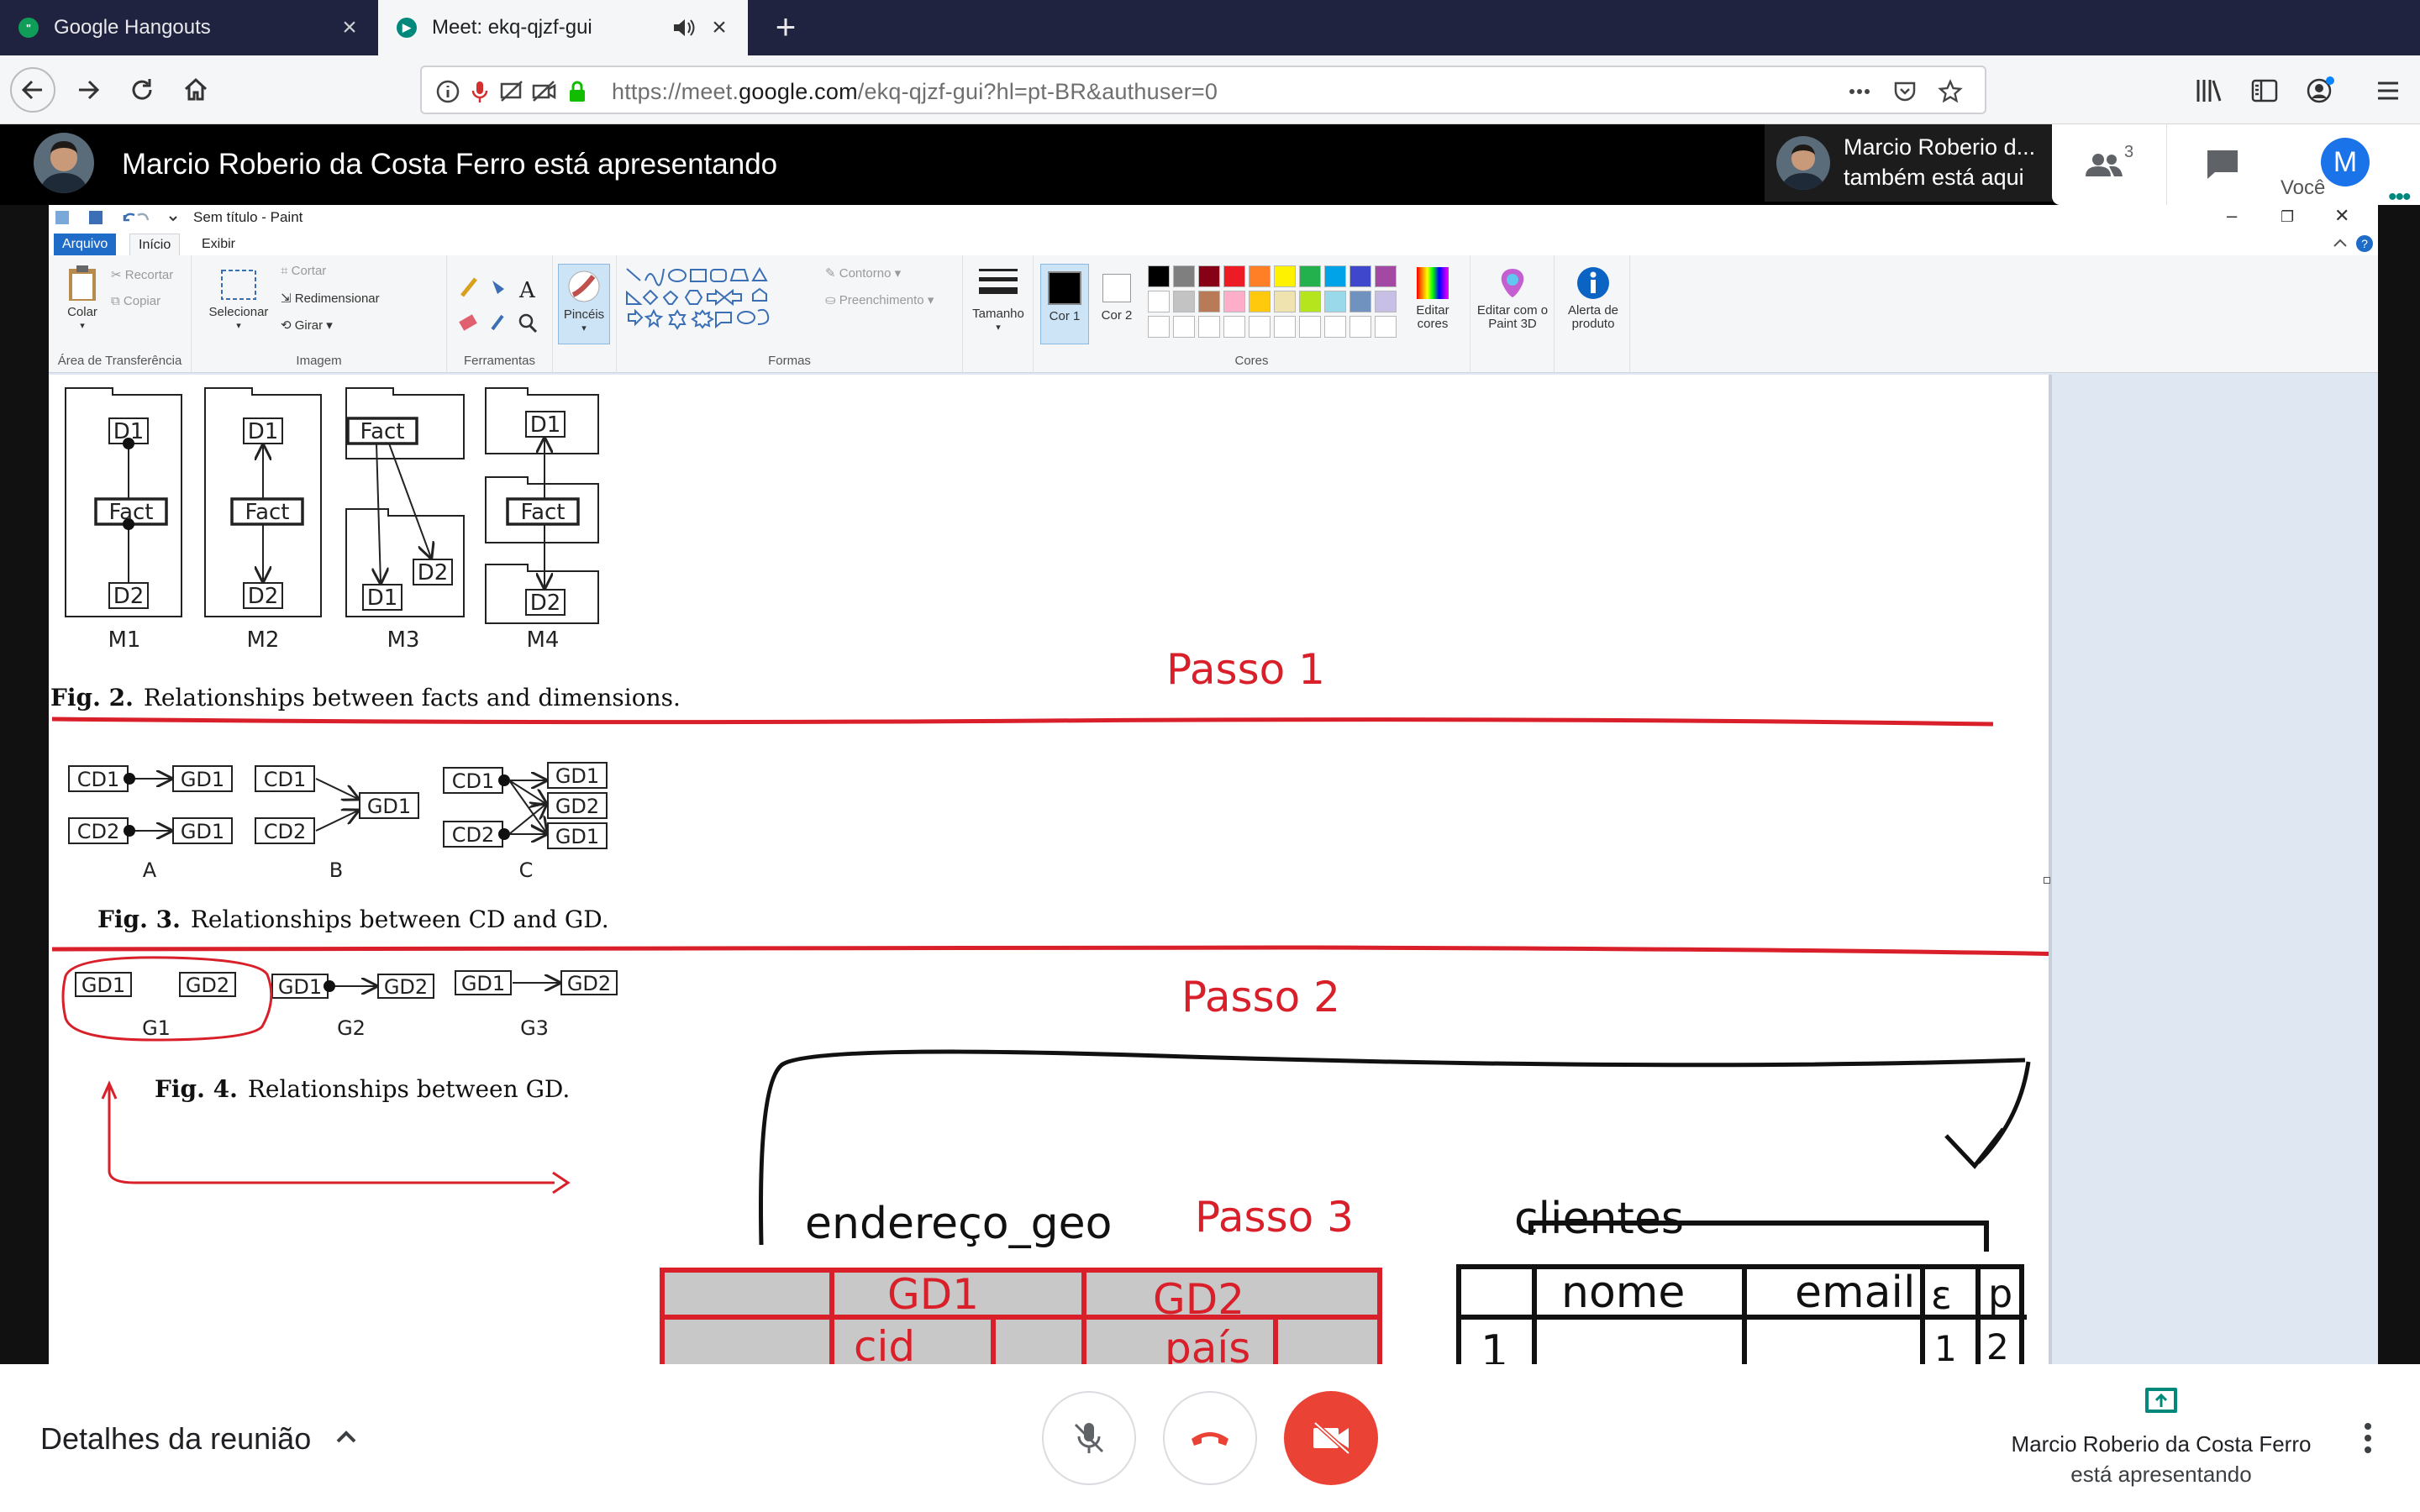  What do you see at coordinates (135, 301) in the screenshot?
I see `copy-button: ⧉ Copiar` at bounding box center [135, 301].